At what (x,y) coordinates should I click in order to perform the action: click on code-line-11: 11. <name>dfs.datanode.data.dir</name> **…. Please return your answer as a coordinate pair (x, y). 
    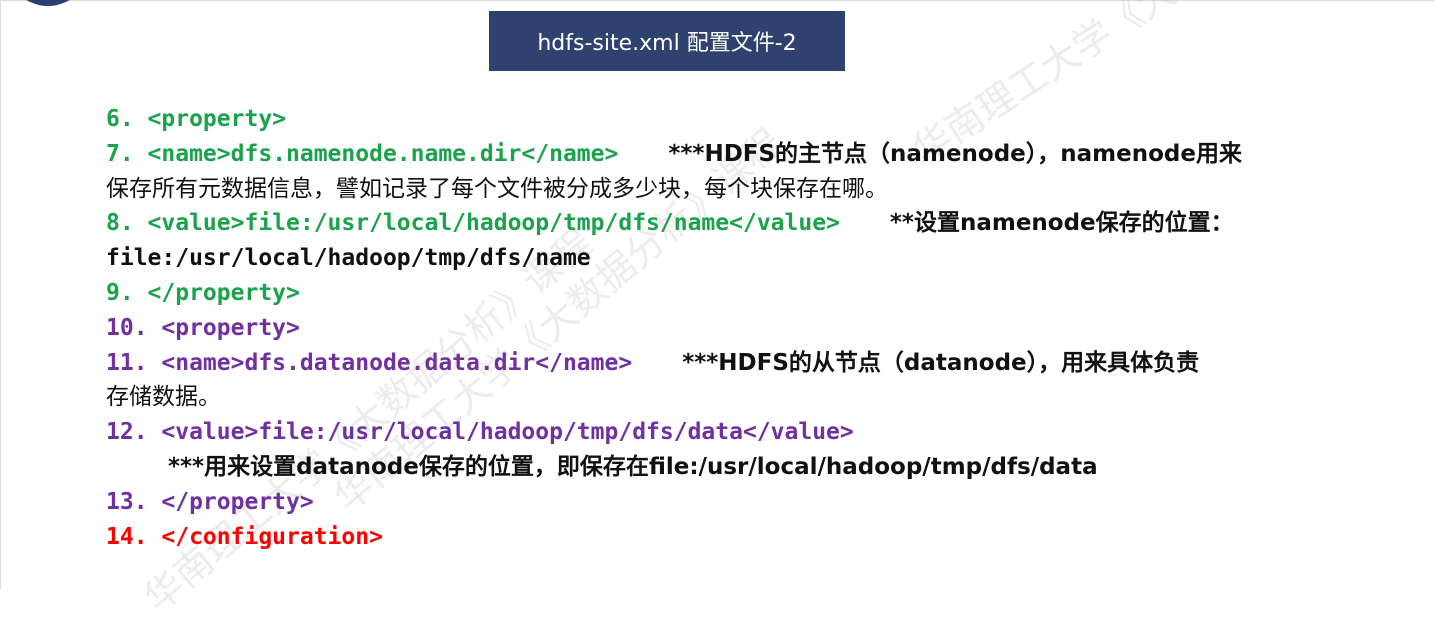
    Looking at the image, I should click on (751, 363).